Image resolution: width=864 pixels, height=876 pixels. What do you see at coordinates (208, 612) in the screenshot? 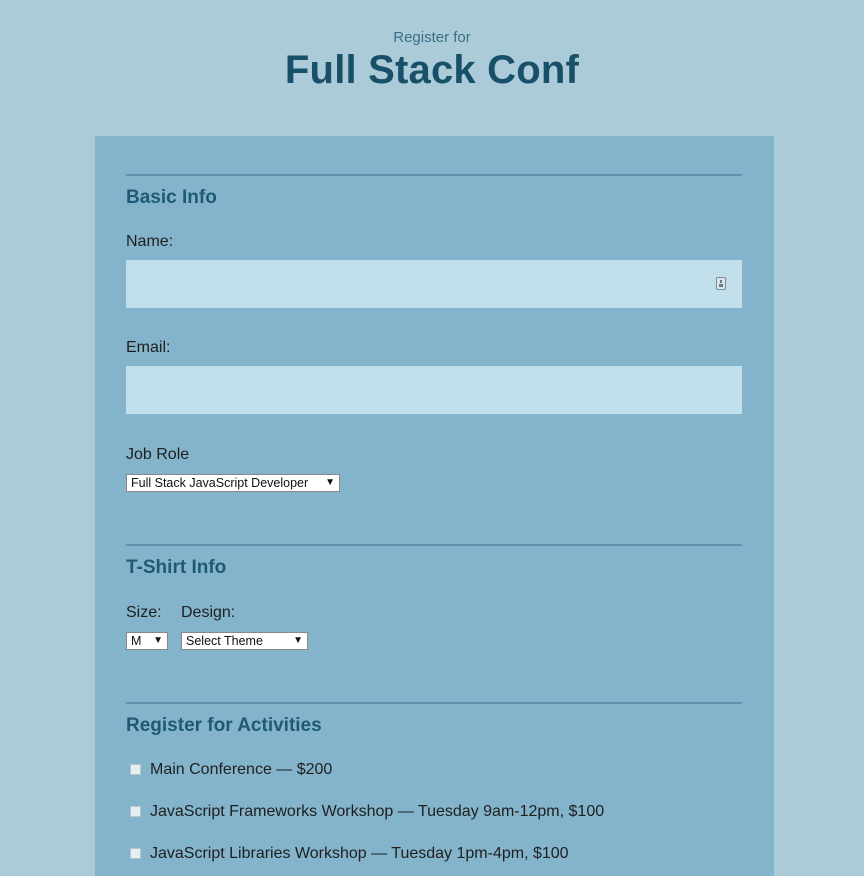
I see `design-label: Design:` at bounding box center [208, 612].